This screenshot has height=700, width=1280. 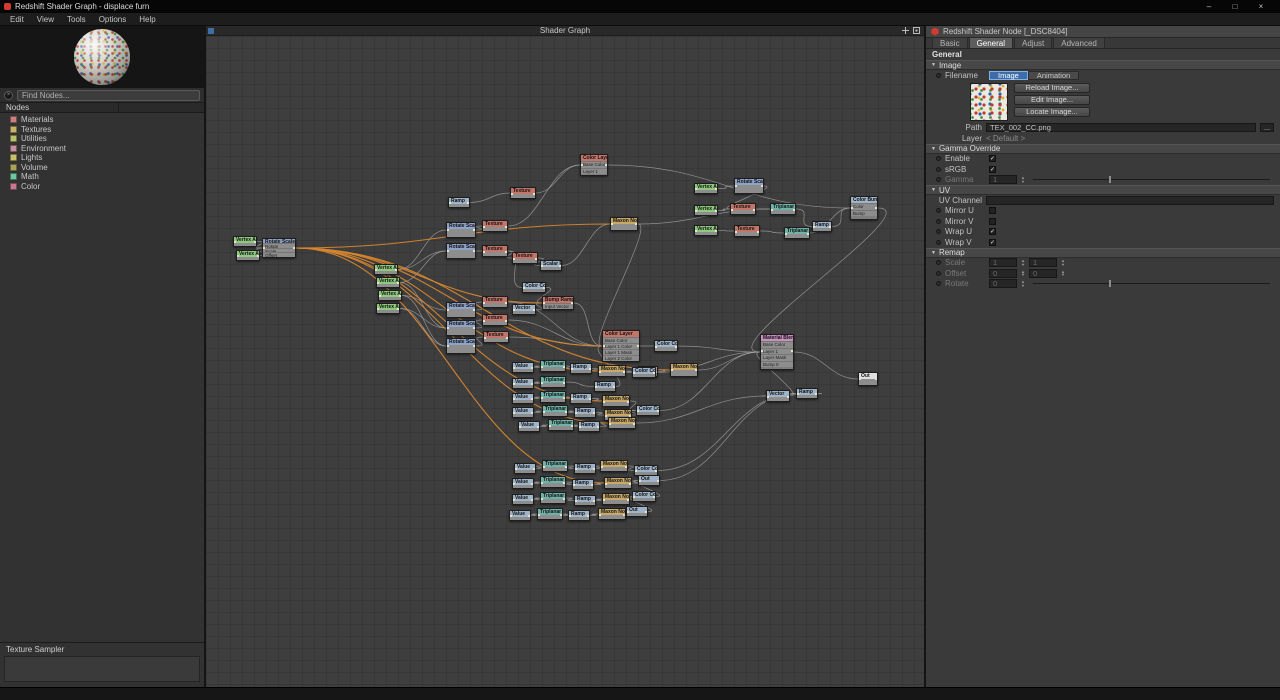 I want to click on scale-input-1: 1, so click(x=1042, y=263).